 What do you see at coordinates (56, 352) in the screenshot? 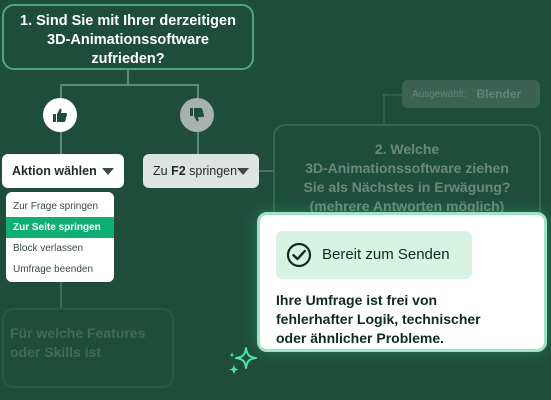
I see `question-3-line-2: oder Skills ist` at bounding box center [56, 352].